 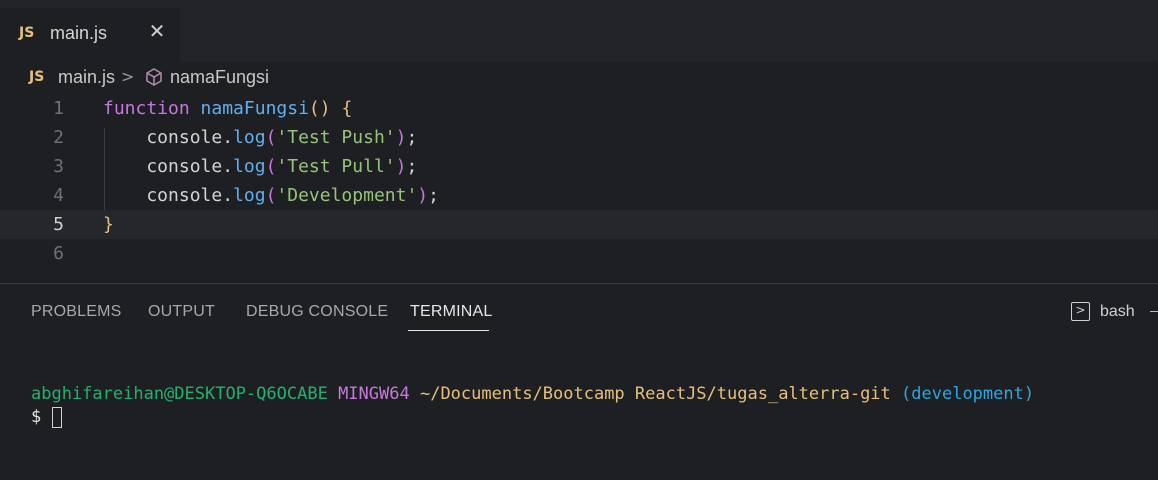 I want to click on terminal-input-line: $, so click(x=36, y=417).